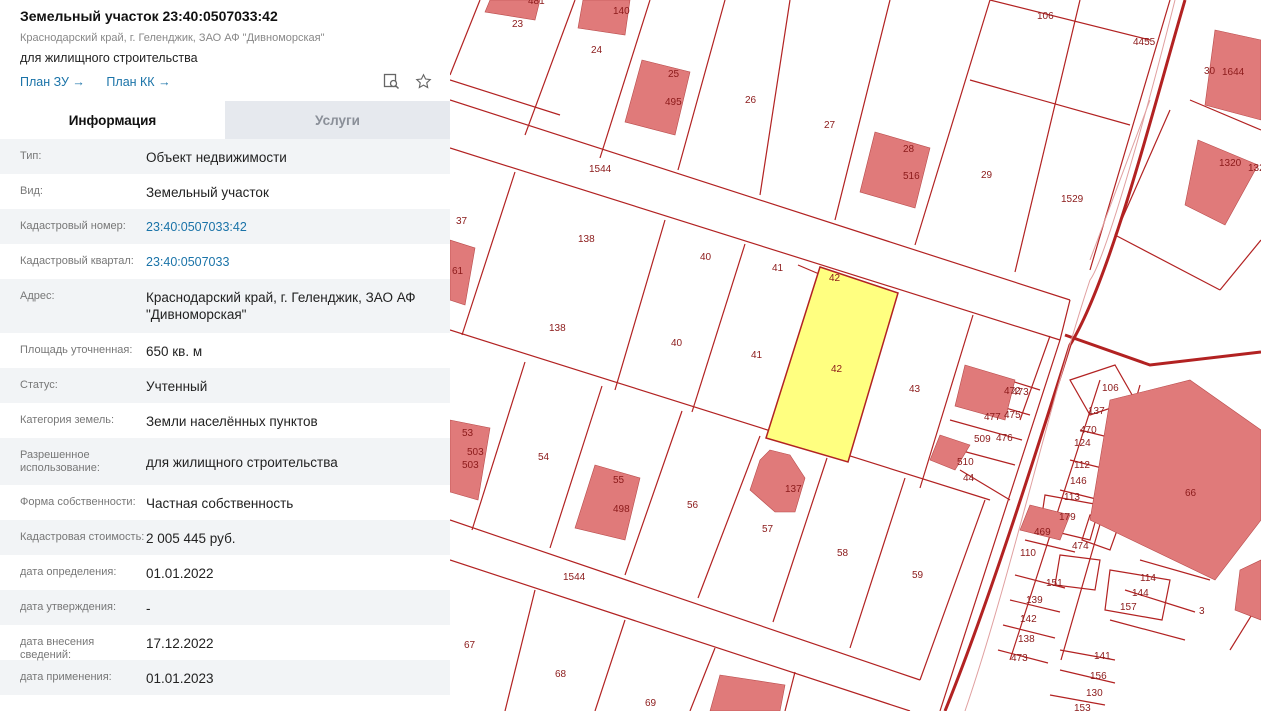 This screenshot has width=1261, height=711. What do you see at coordinates (619, 480) in the screenshot?
I see `parcel-label: 55` at bounding box center [619, 480].